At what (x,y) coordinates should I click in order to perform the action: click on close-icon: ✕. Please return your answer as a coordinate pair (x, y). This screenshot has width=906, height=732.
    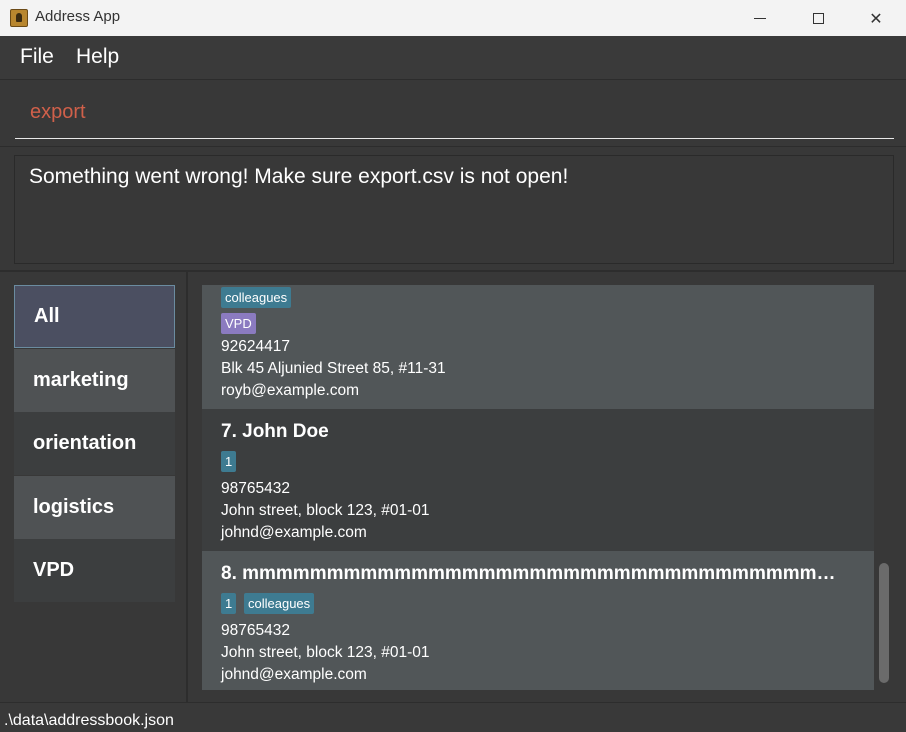
    Looking at the image, I should click on (876, 18).